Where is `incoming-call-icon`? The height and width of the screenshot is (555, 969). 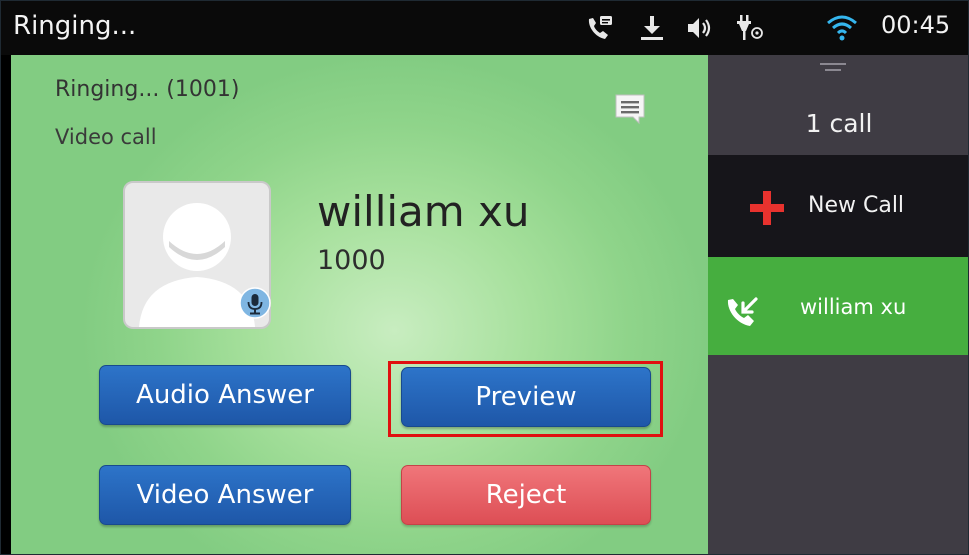 incoming-call-icon is located at coordinates (742, 311).